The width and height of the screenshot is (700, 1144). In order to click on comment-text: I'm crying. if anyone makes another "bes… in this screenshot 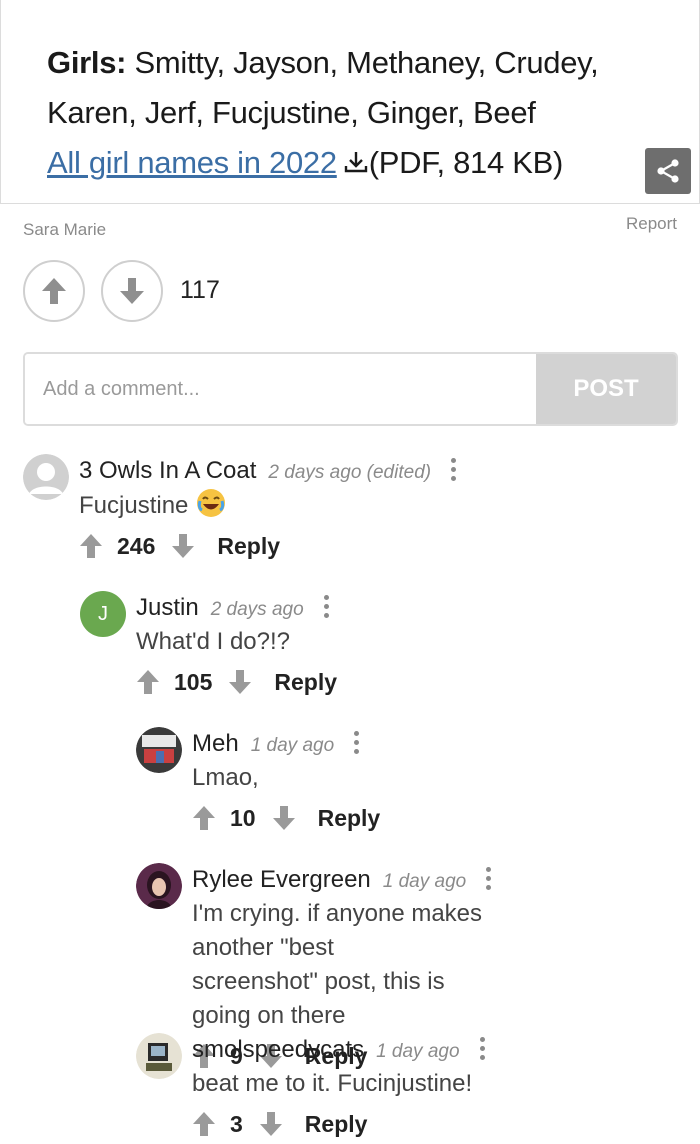, I will do `click(342, 965)`.